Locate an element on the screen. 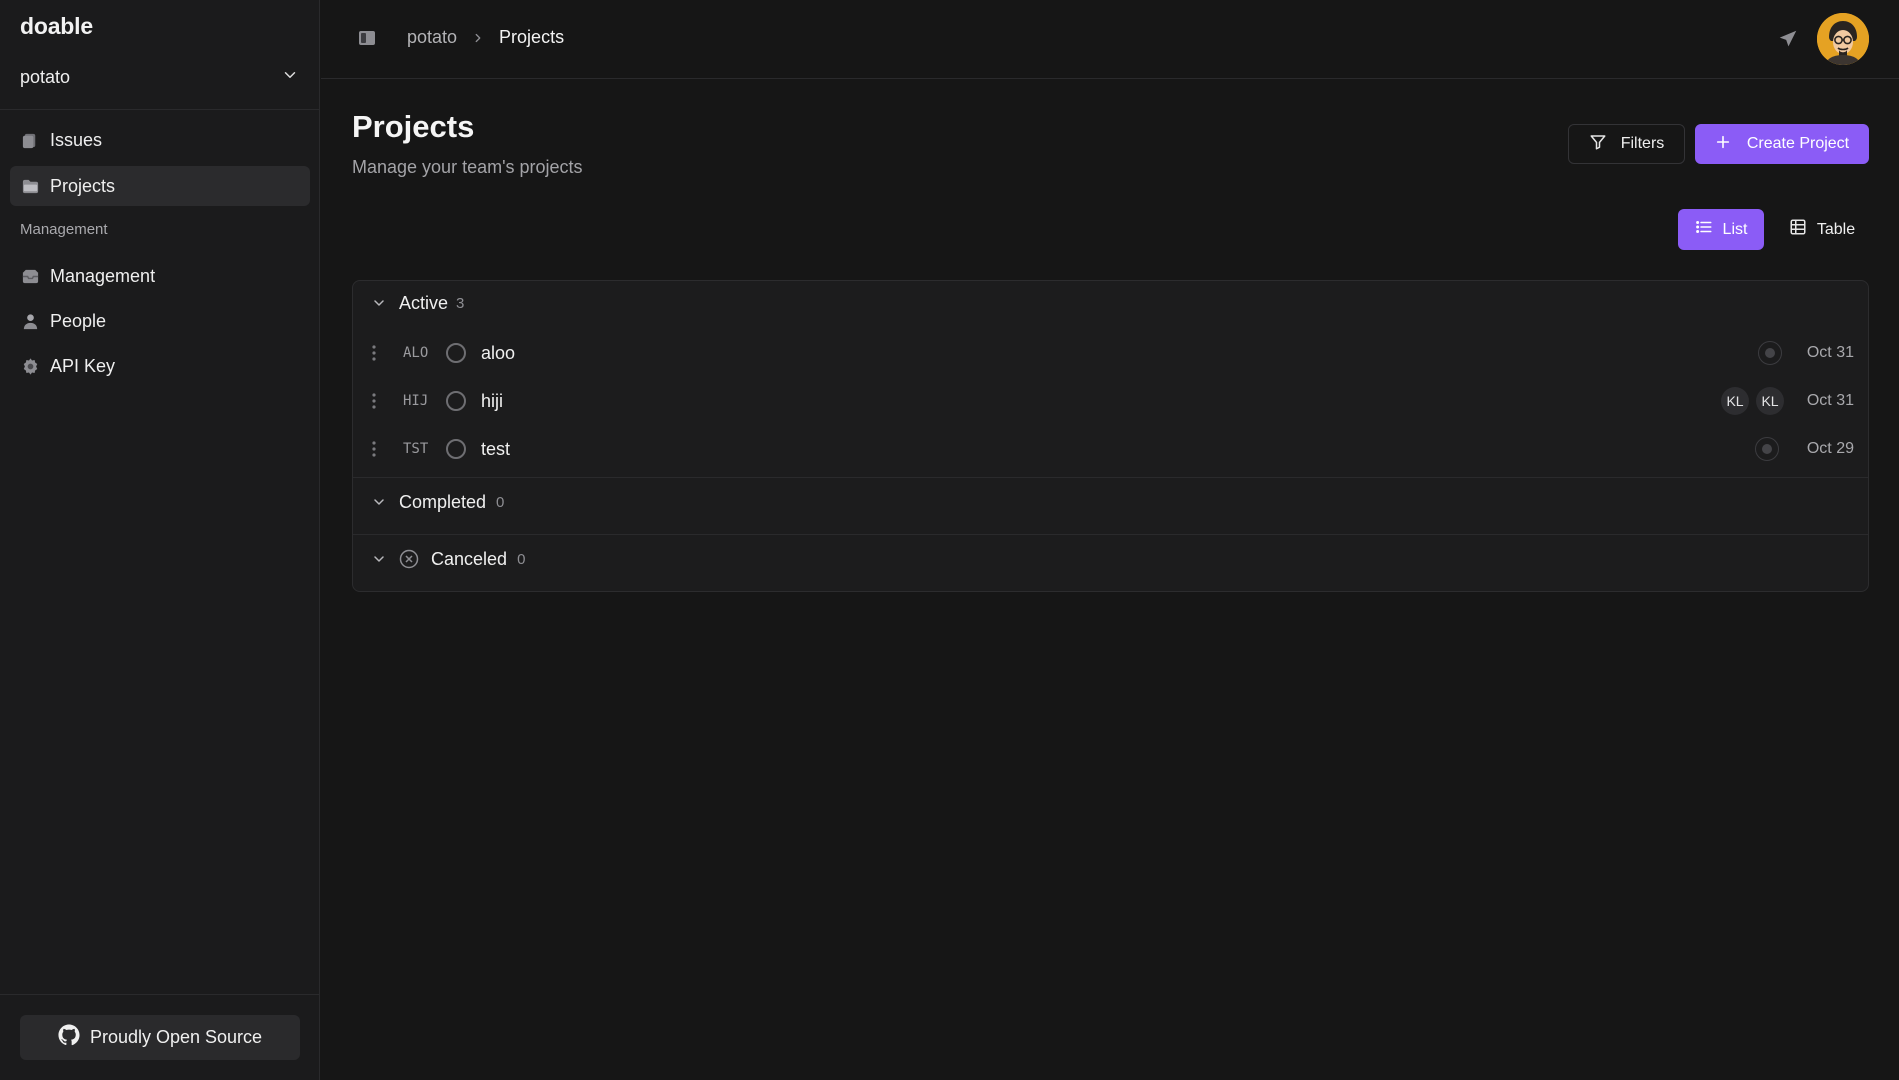 The width and height of the screenshot is (1899, 1080). create-project-button: Create Project is located at coordinates (1782, 144).